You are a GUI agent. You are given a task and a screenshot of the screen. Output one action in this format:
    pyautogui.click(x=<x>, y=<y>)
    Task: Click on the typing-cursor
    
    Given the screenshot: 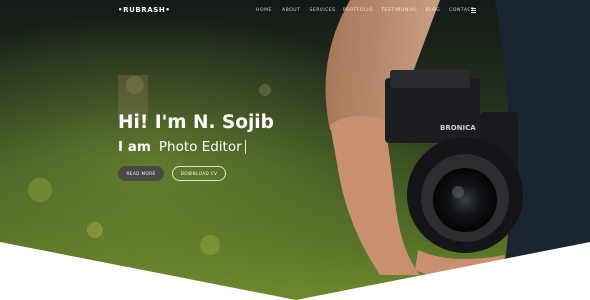 What is the action you would take?
    pyautogui.click(x=245, y=147)
    